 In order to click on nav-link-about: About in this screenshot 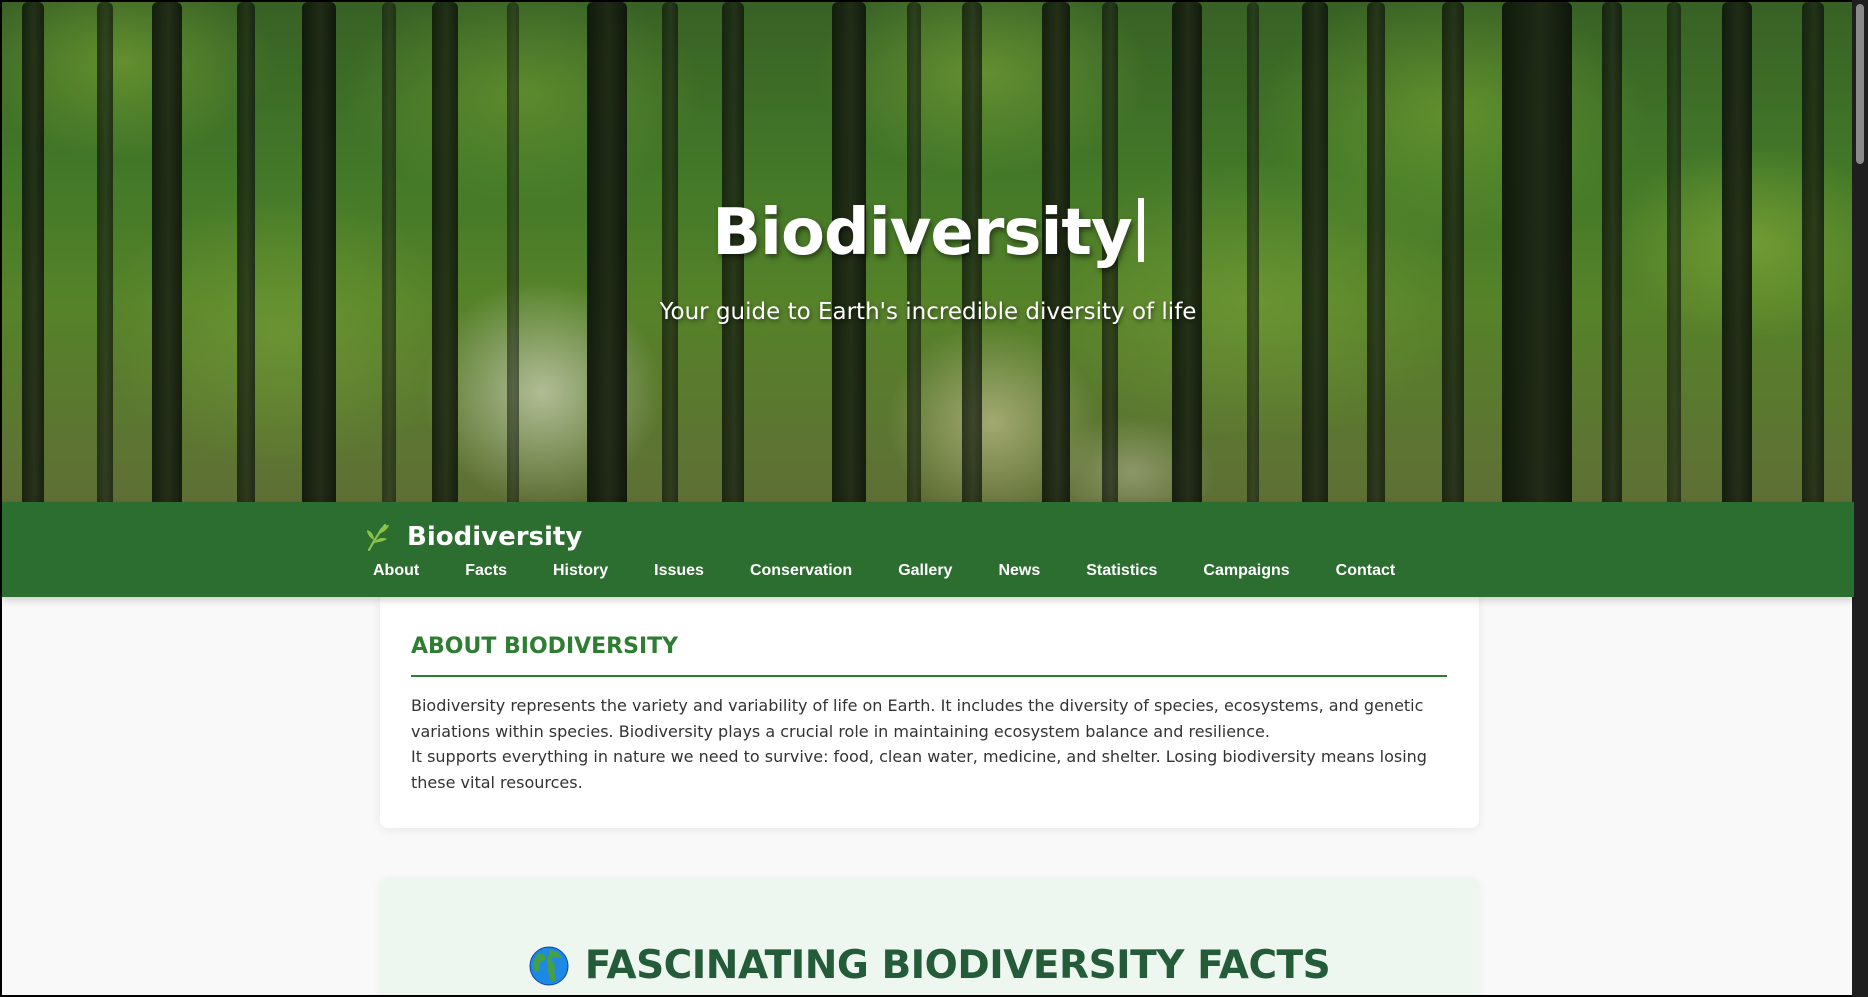, I will do `click(396, 571)`.